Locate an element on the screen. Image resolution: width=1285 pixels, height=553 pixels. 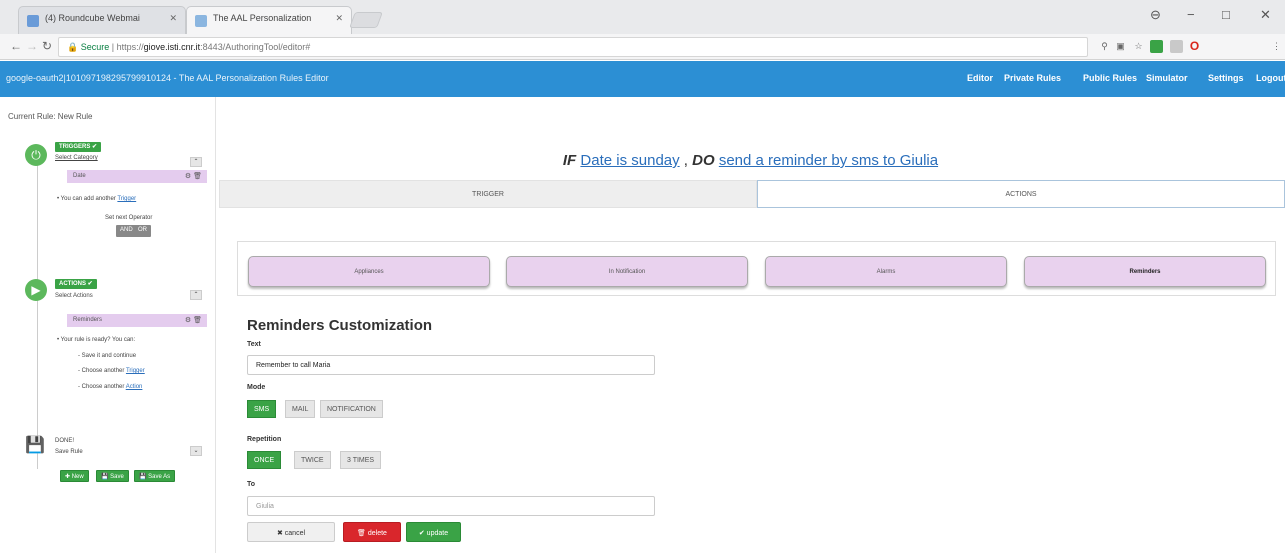
add-trigger-hint: • You can add another Trigger is located at coordinates (97, 199).